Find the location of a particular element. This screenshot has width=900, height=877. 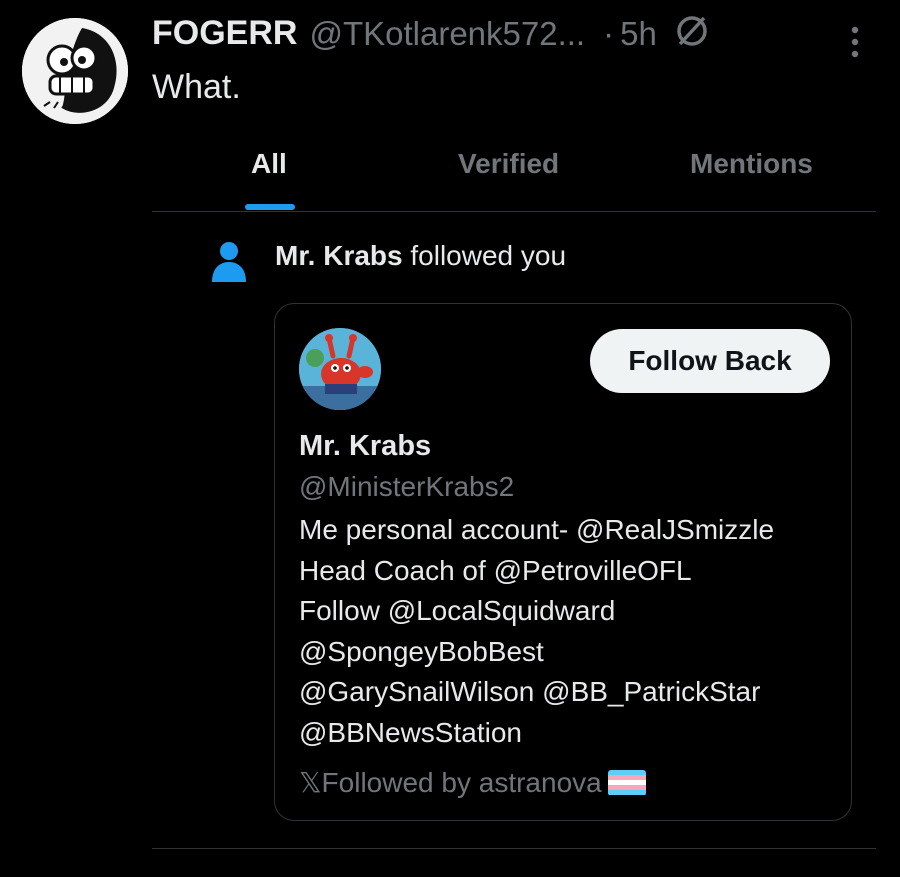

author-avatar is located at coordinates (75, 71).